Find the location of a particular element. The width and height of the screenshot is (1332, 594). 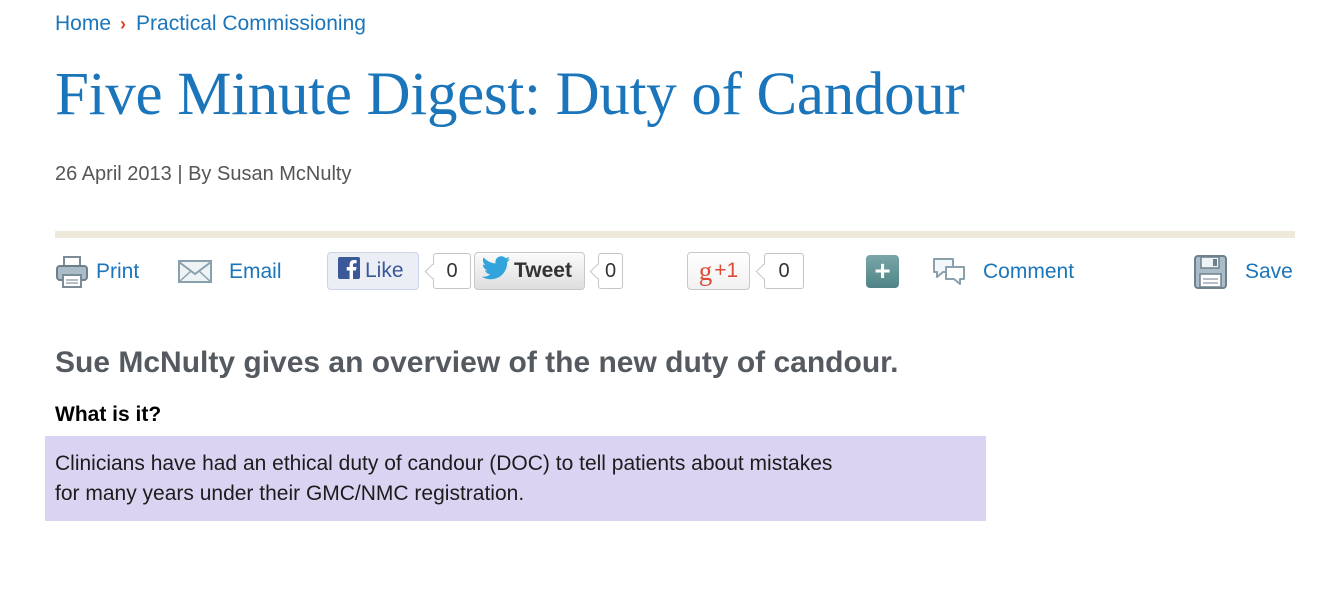

floppy-disk-icon is located at coordinates (1210, 272).